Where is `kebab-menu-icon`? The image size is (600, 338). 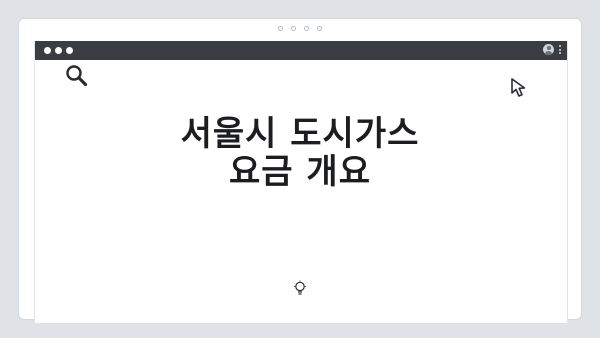 kebab-menu-icon is located at coordinates (560, 49).